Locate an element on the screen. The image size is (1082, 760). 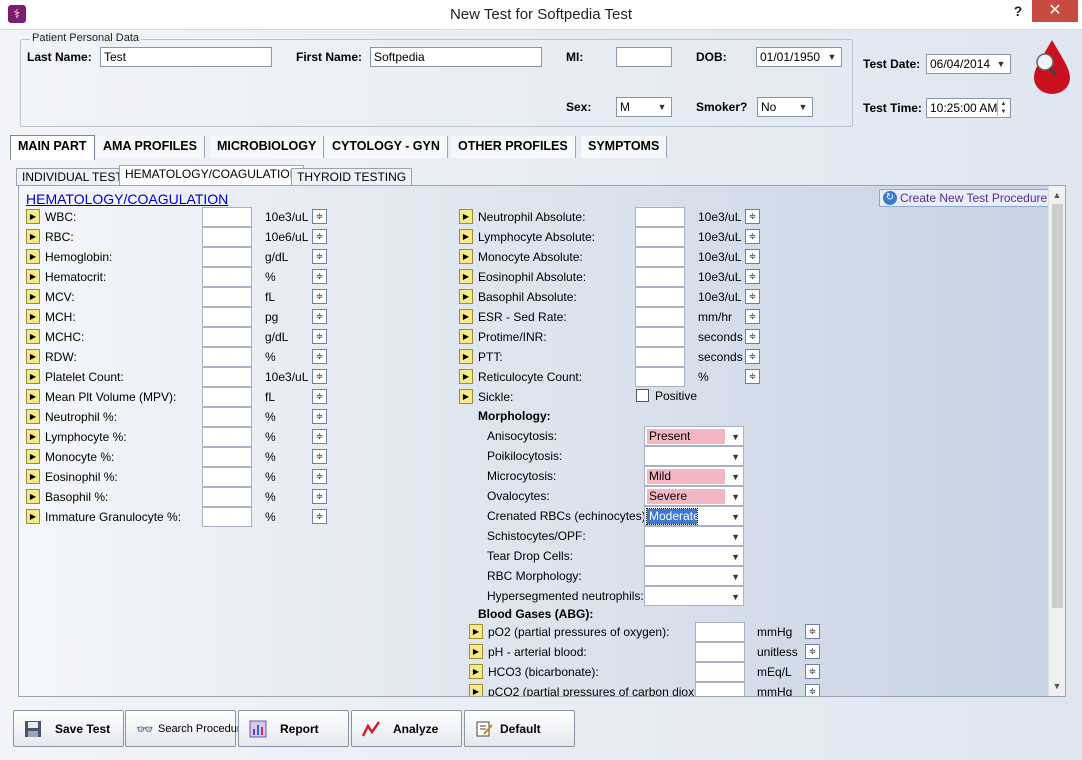
tab-individual-test: INDIVIDUAL TEST is located at coordinates (72, 177).